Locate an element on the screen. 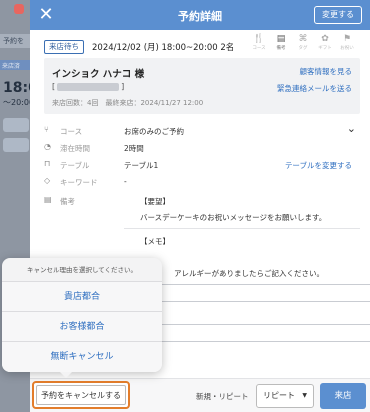 The width and height of the screenshot is (370, 412). table-row: ⊓ テーブル テーブル1 テーブルを変更する is located at coordinates (198, 165).